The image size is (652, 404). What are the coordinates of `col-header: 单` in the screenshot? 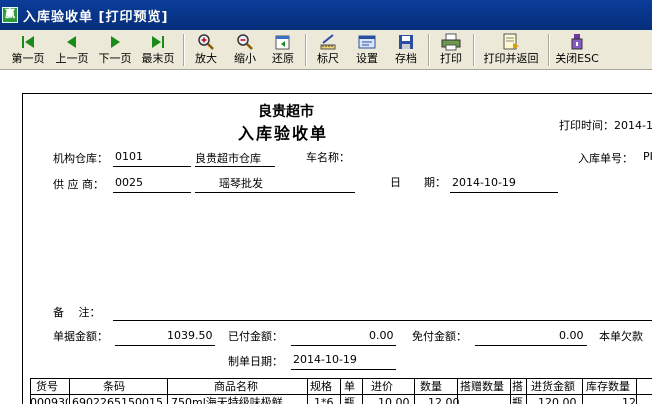 It's located at (349, 386).